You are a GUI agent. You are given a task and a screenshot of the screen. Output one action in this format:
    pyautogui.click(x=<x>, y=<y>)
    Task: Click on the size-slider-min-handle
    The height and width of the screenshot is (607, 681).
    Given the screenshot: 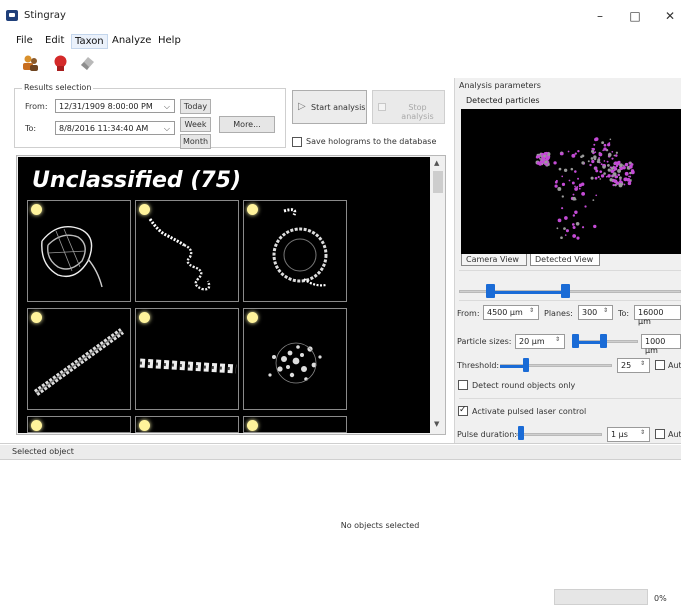 What is the action you would take?
    pyautogui.click(x=575, y=341)
    